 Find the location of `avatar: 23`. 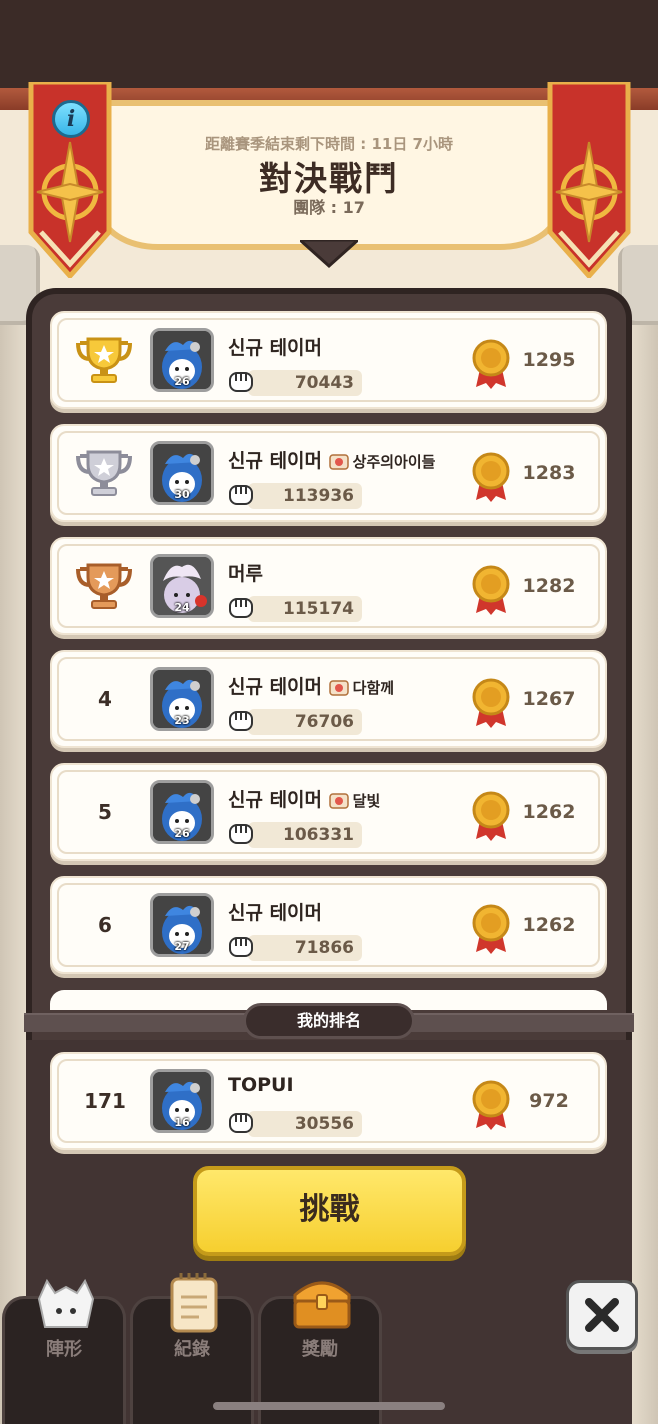

avatar: 23 is located at coordinates (182, 699).